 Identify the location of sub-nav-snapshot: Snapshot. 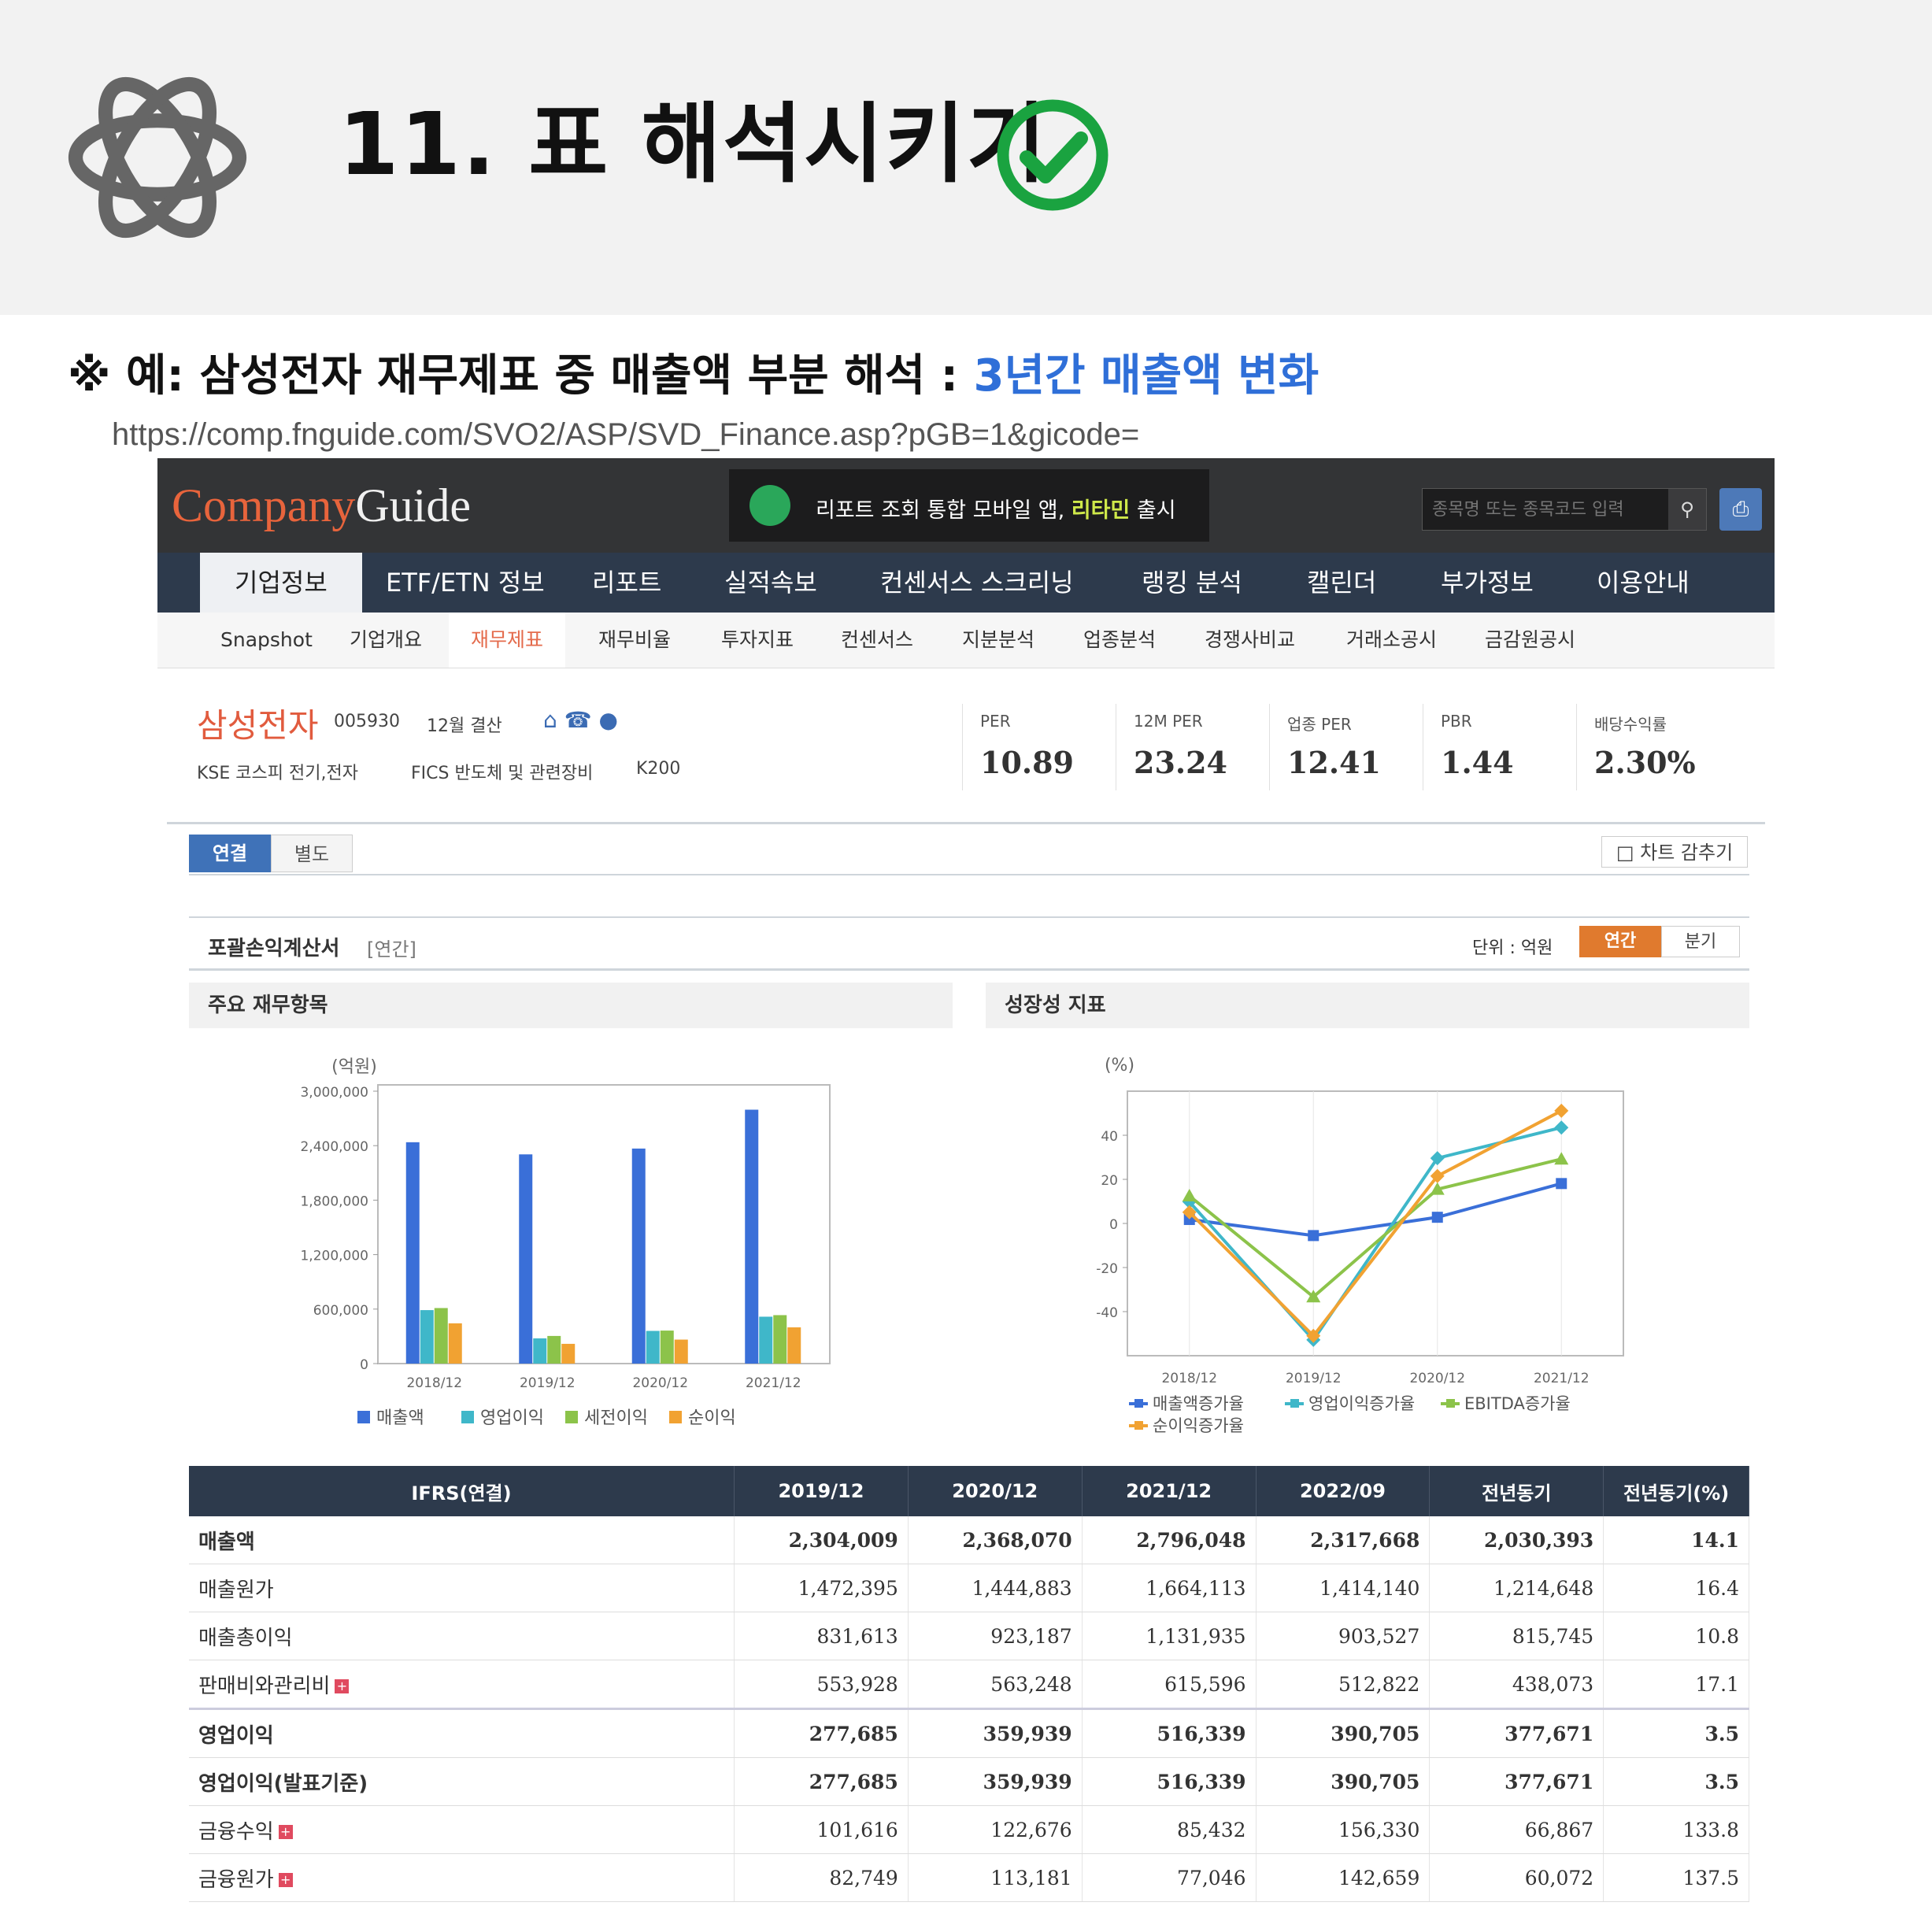
(266, 640).